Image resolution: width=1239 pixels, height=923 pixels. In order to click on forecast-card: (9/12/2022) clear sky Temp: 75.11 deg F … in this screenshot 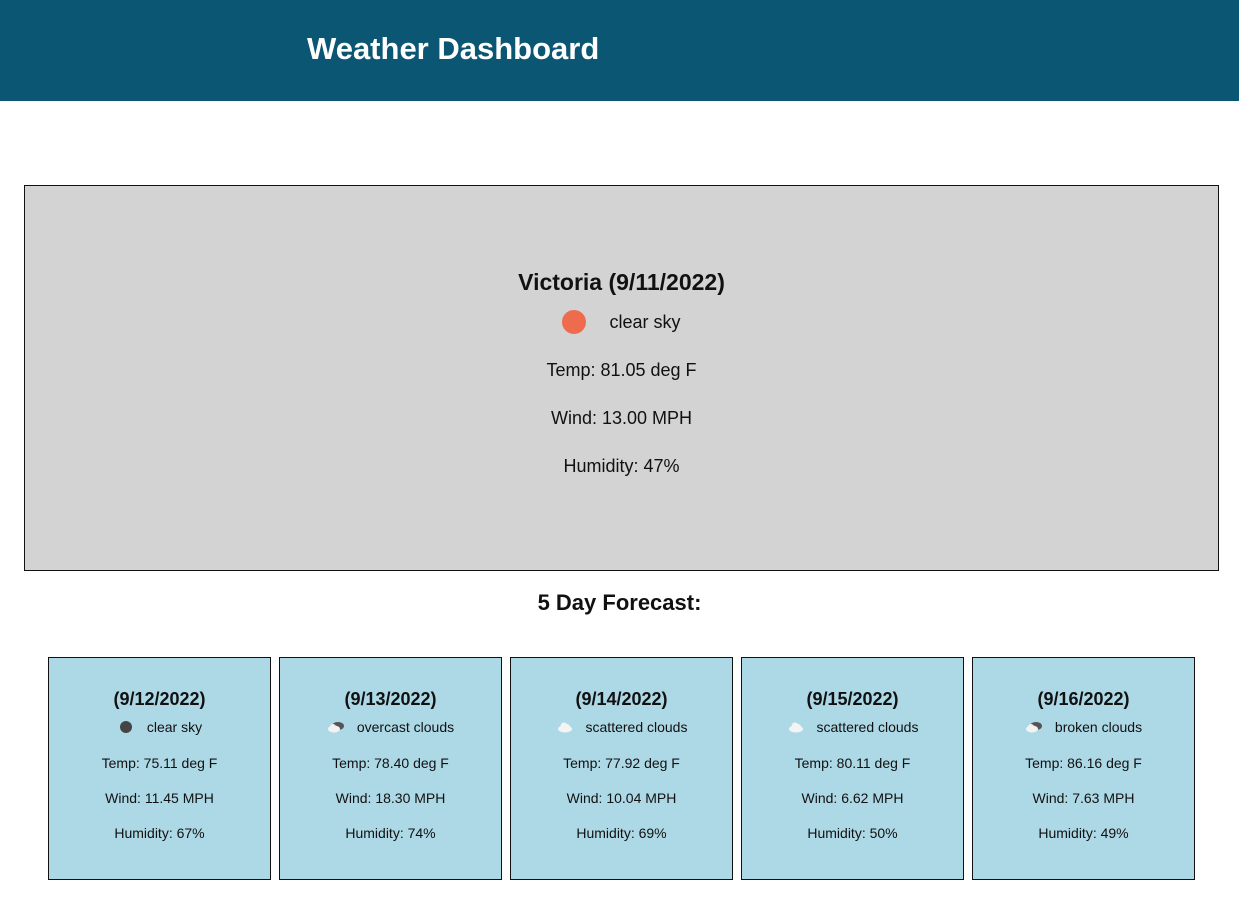, I will do `click(159, 768)`.